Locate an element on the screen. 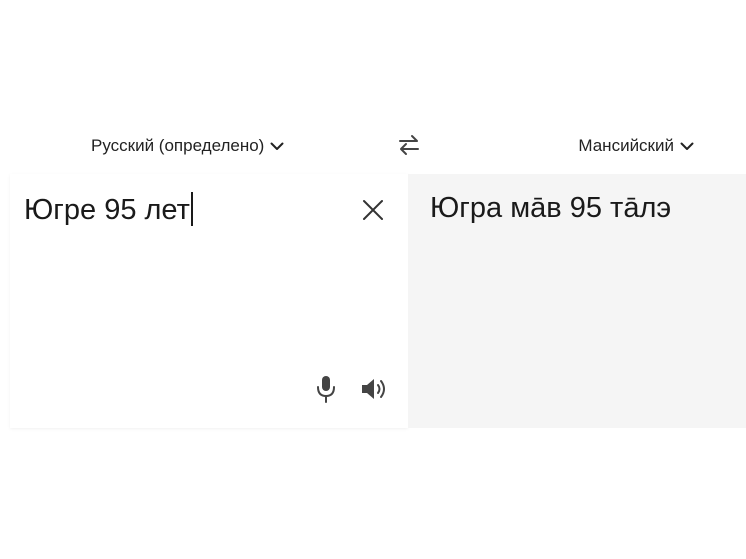  source-text-value: Югре 95 лет is located at coordinates (107, 210).